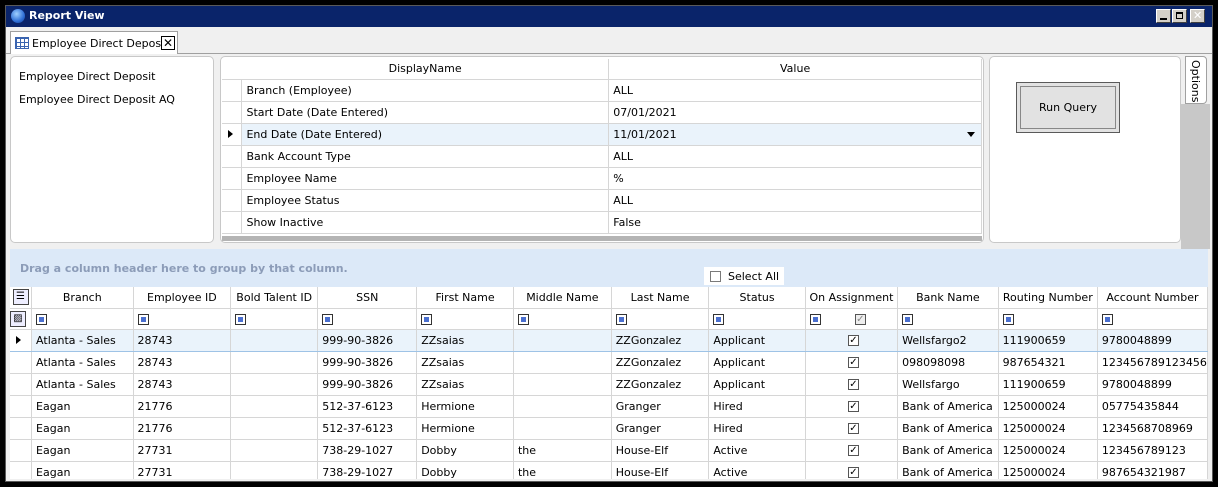 This screenshot has width=1218, height=487. Describe the element at coordinates (1048, 340) in the screenshot. I see `cell-routing-number: 111900659` at that location.